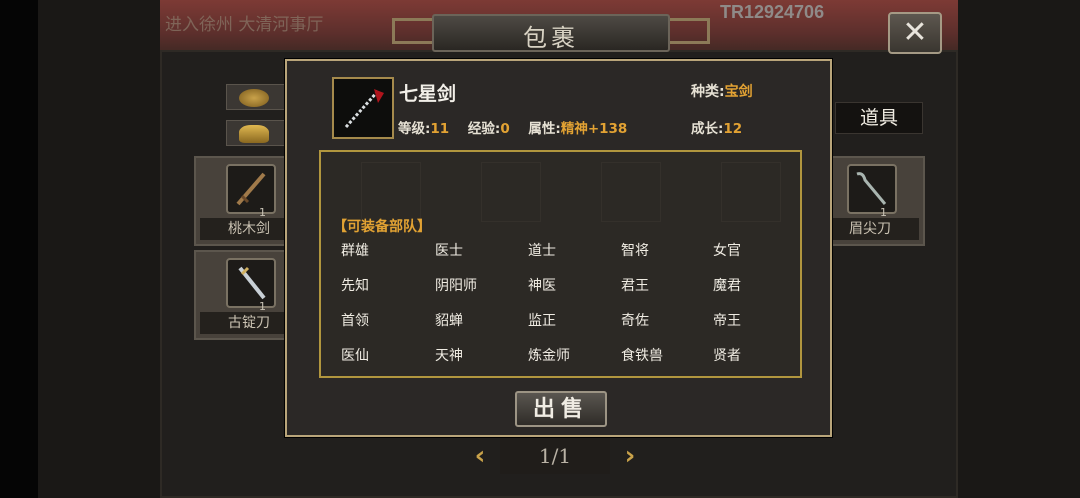 Image resolution: width=1080 pixels, height=498 pixels. What do you see at coordinates (551, 38) in the screenshot?
I see `page-title: 包裹` at bounding box center [551, 38].